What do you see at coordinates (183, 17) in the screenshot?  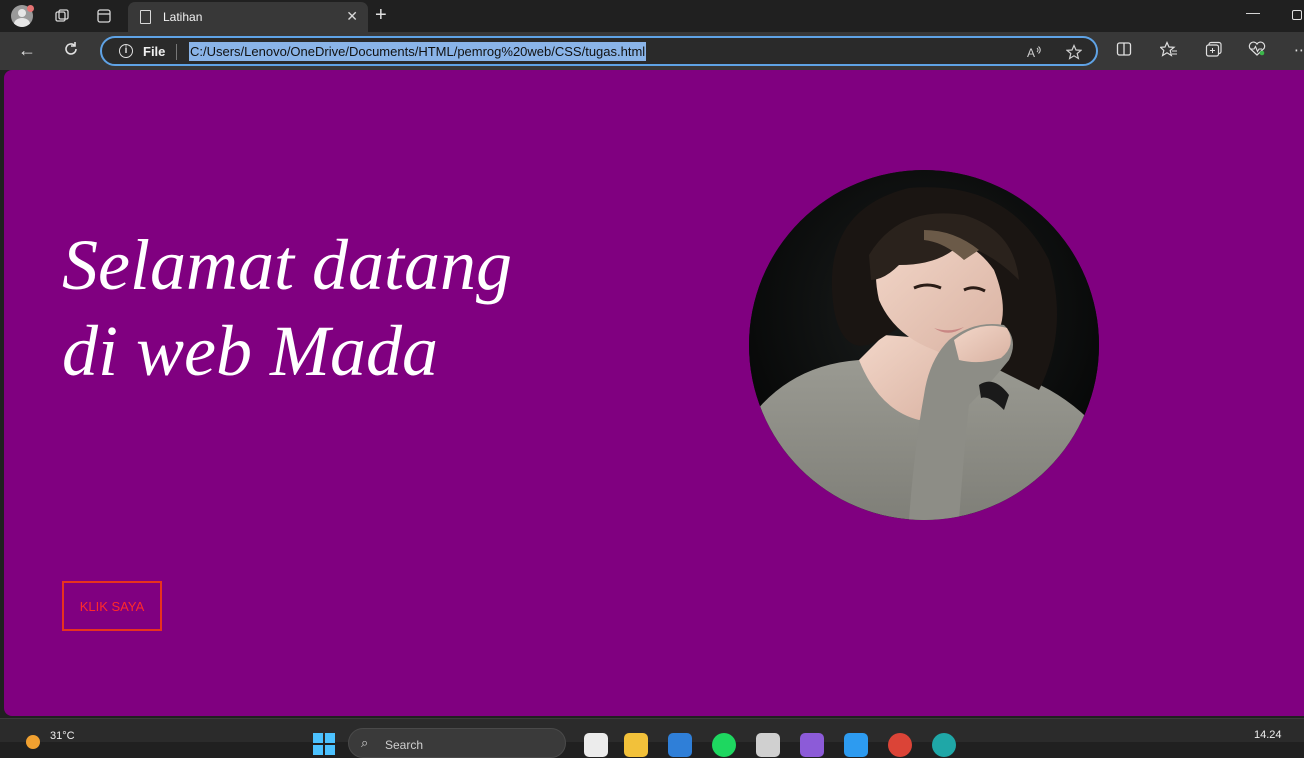 I see `tab-title: Latihan` at bounding box center [183, 17].